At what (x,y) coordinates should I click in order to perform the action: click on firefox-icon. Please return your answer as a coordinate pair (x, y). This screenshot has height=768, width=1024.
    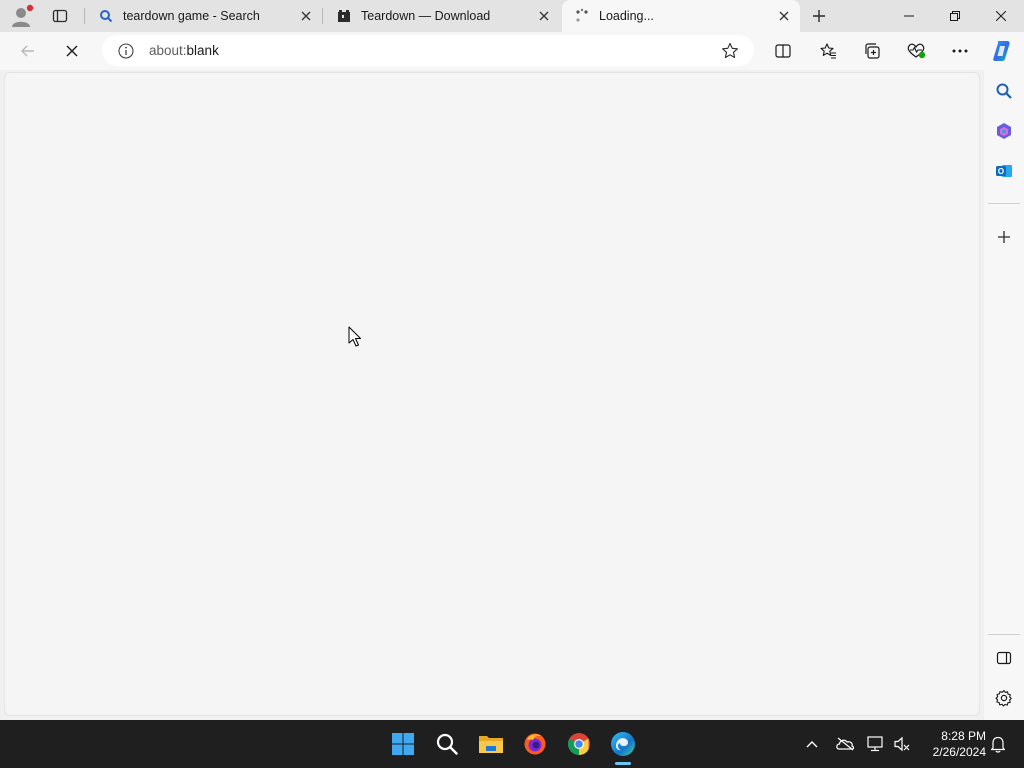
    Looking at the image, I should click on (535, 744).